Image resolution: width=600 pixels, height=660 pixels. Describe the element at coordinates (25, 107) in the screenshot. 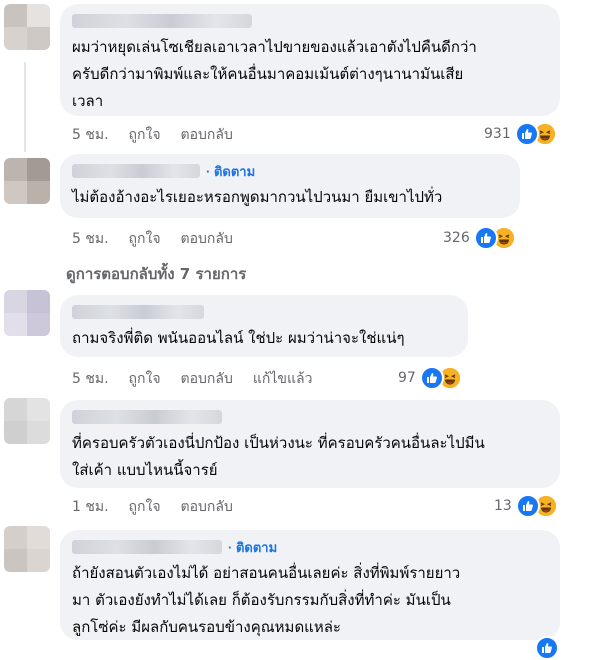

I see `thread-line` at that location.